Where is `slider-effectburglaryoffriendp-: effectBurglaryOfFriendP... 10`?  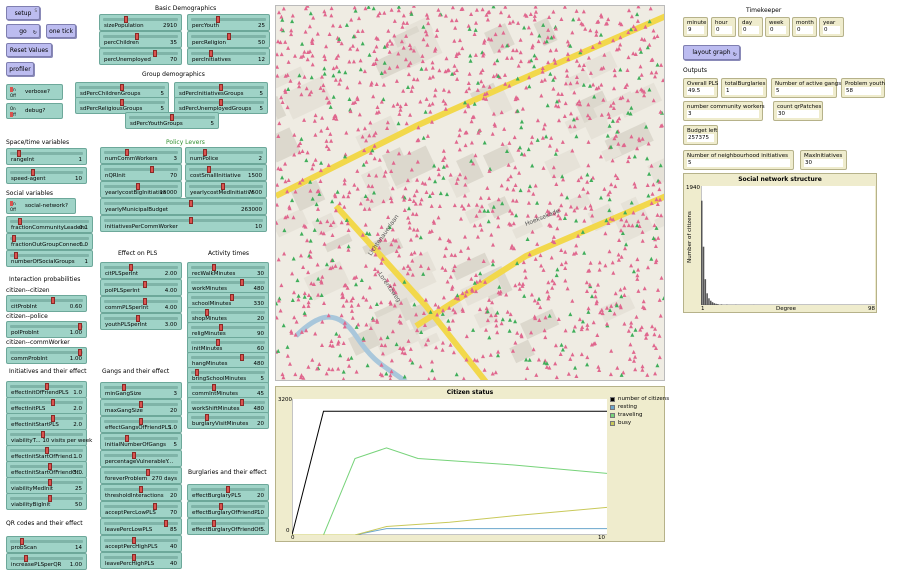
slider-effectburglaryoffriendp-: effectBurglaryOfFriendP... 10 is located at coordinates (228, 509).